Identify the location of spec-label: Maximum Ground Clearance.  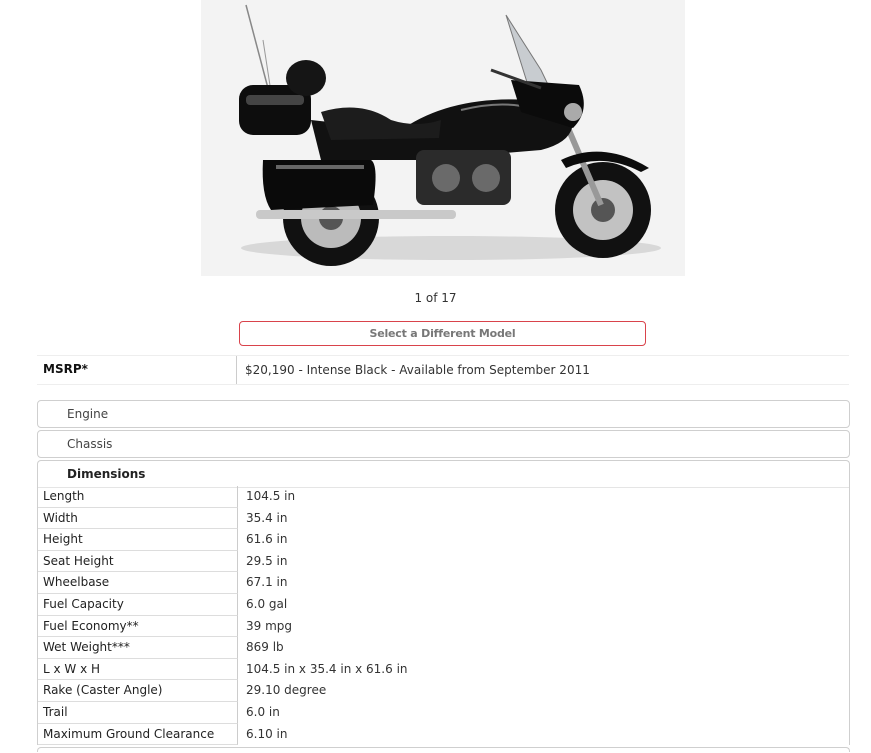
(138, 734).